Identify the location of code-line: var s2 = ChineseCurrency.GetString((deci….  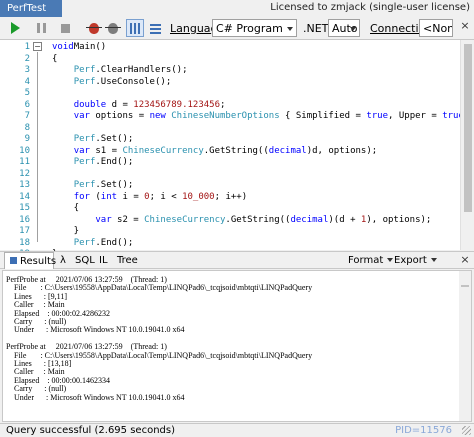
(241, 221).